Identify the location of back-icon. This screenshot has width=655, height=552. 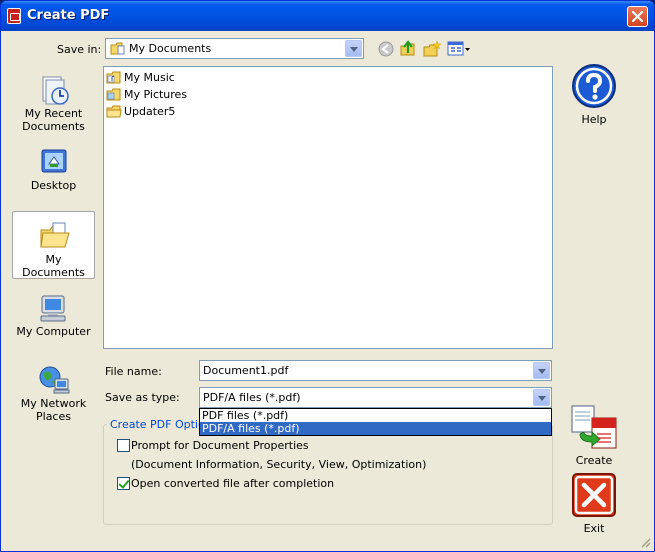
(386, 49).